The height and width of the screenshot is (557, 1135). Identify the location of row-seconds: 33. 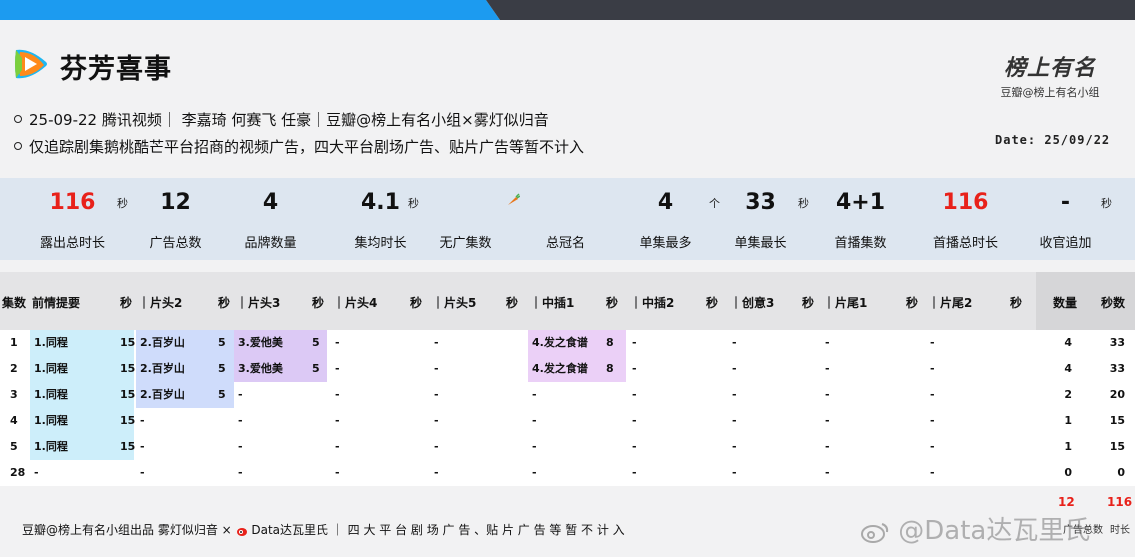
(1117, 342).